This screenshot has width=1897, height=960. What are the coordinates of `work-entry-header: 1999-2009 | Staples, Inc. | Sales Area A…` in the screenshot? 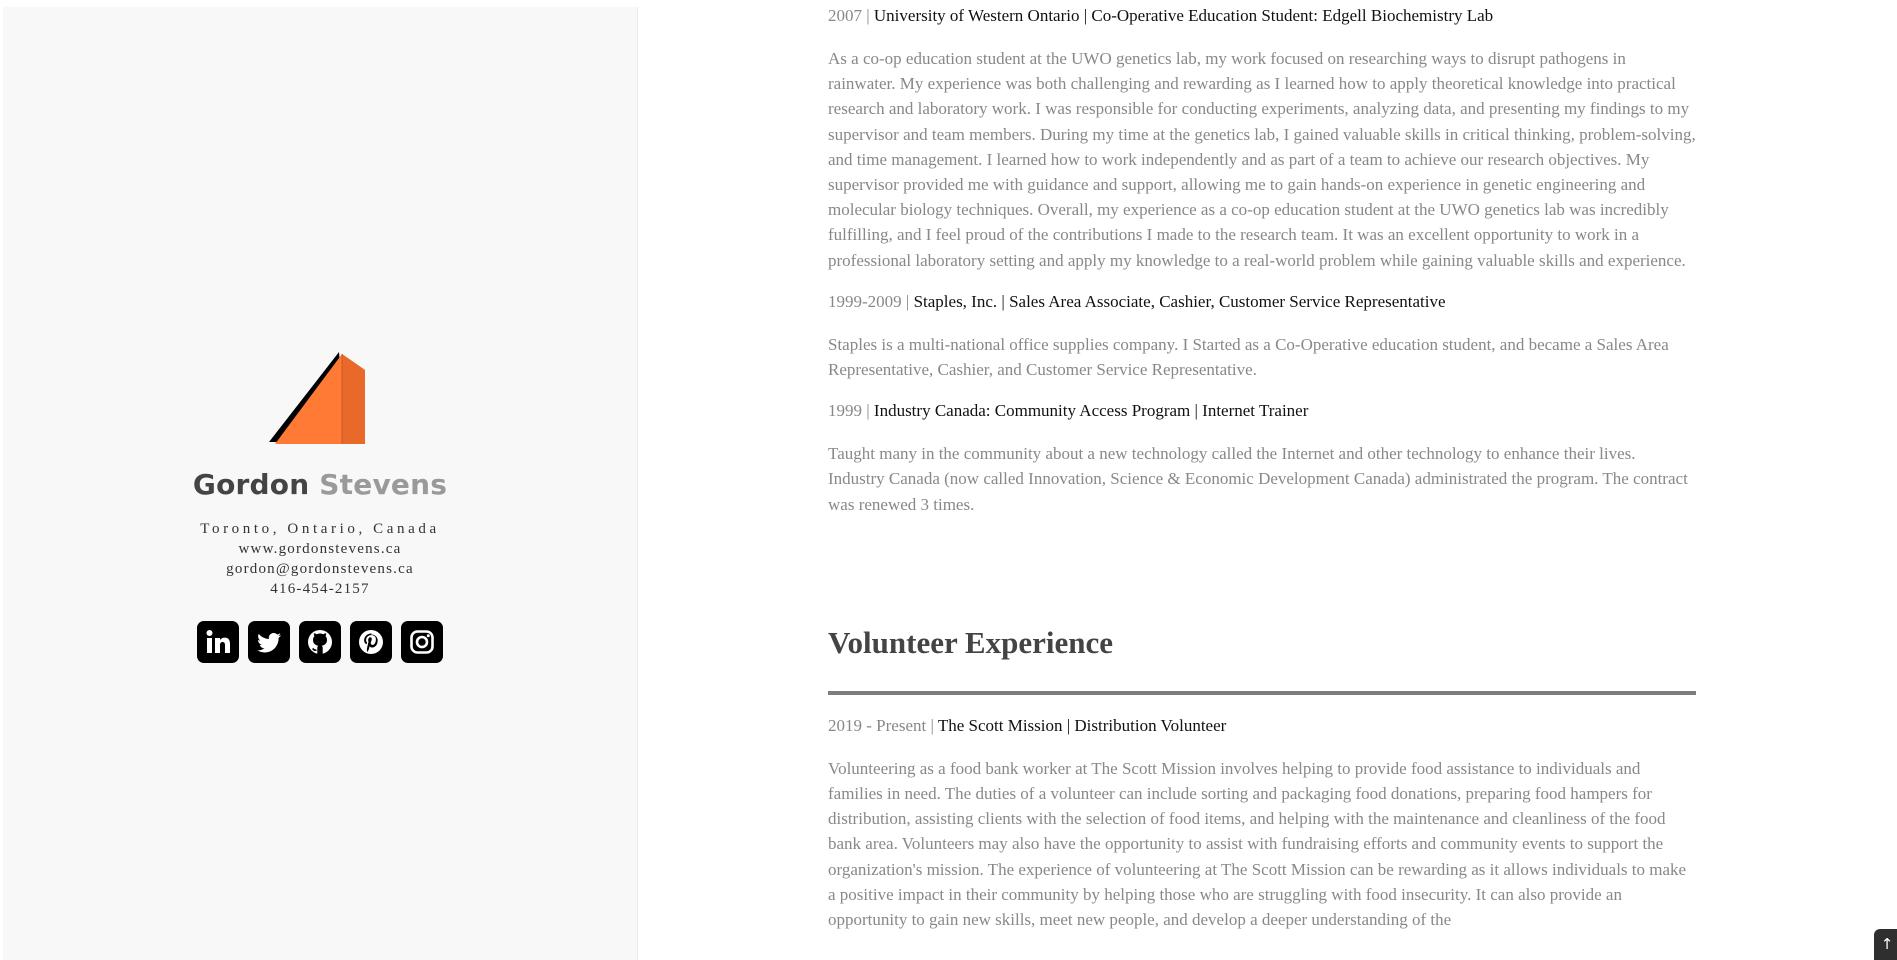 It's located at (1137, 301).